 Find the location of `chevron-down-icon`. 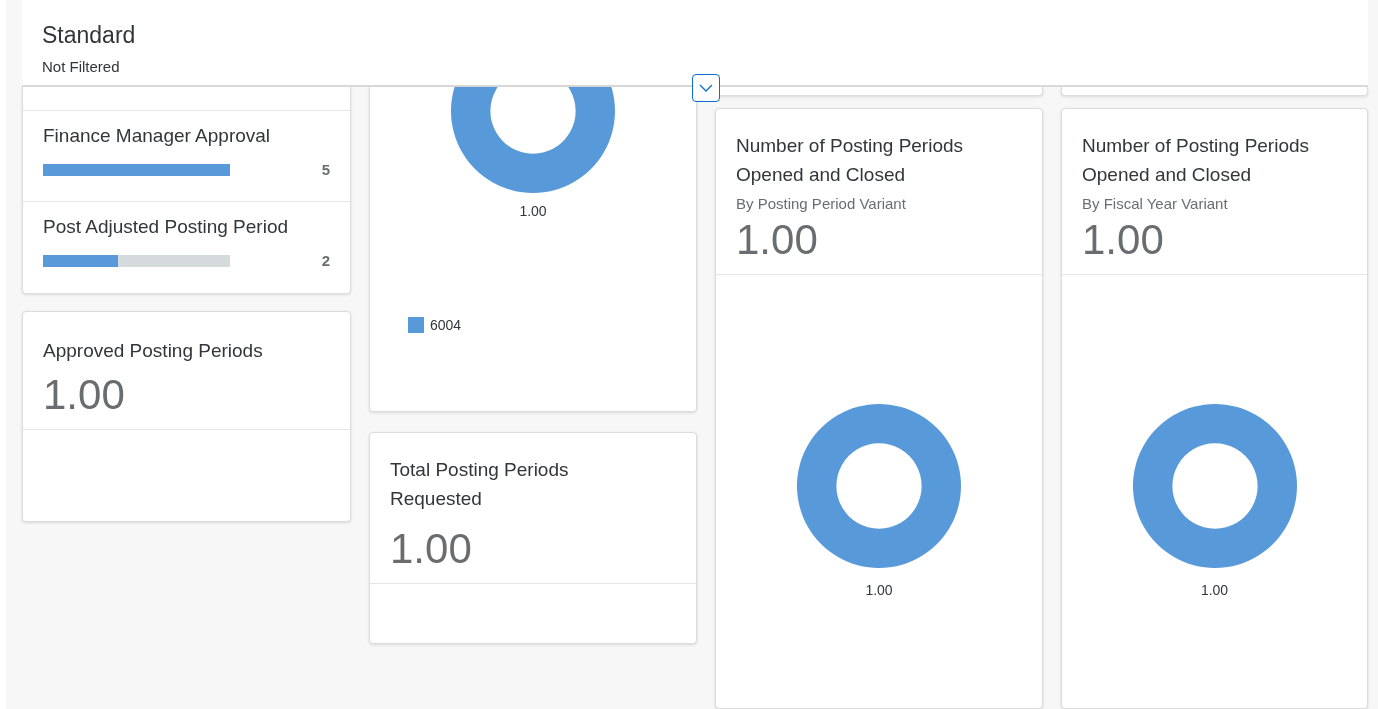

chevron-down-icon is located at coordinates (706, 88).